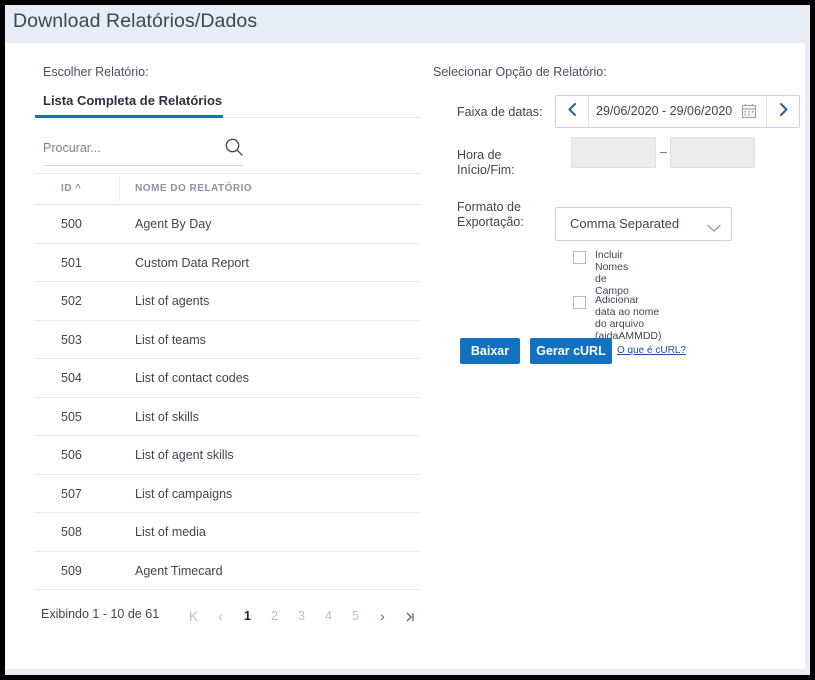 The height and width of the screenshot is (680, 815). I want to click on table-row: 509 Agent Timecard, so click(227, 571).